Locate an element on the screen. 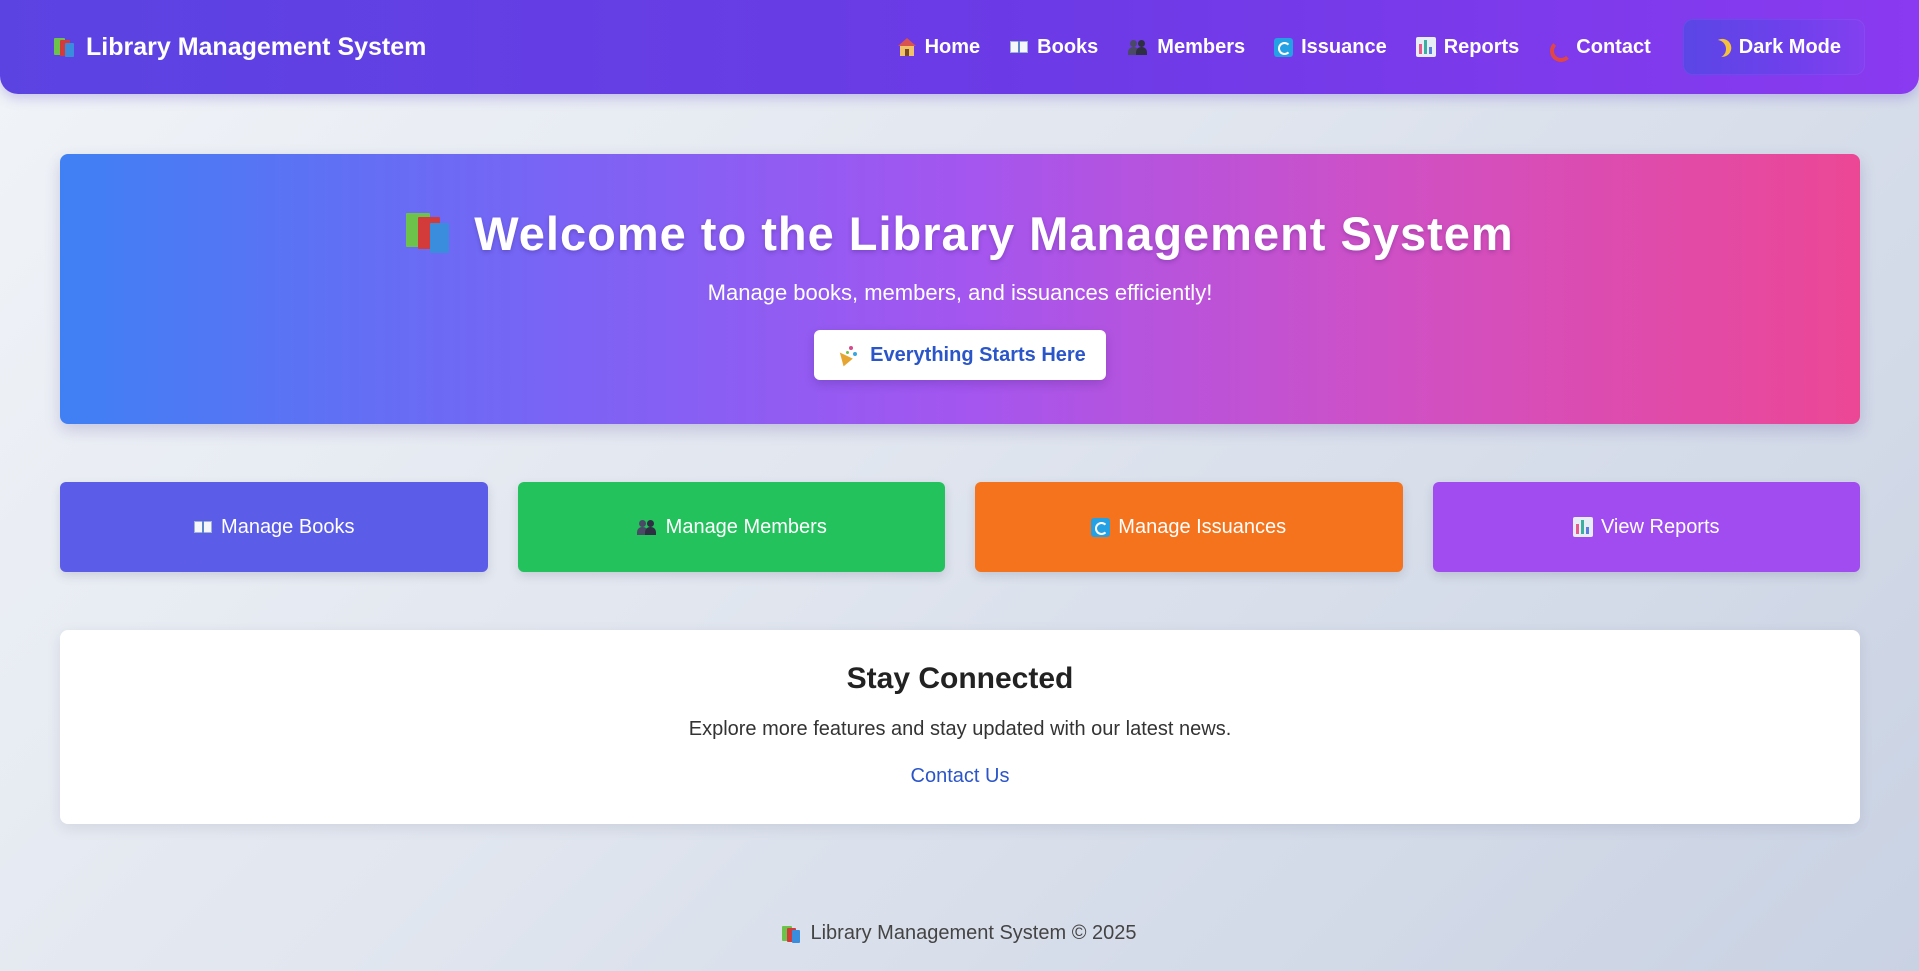  contact-us-link: Contact Us is located at coordinates (960, 776).